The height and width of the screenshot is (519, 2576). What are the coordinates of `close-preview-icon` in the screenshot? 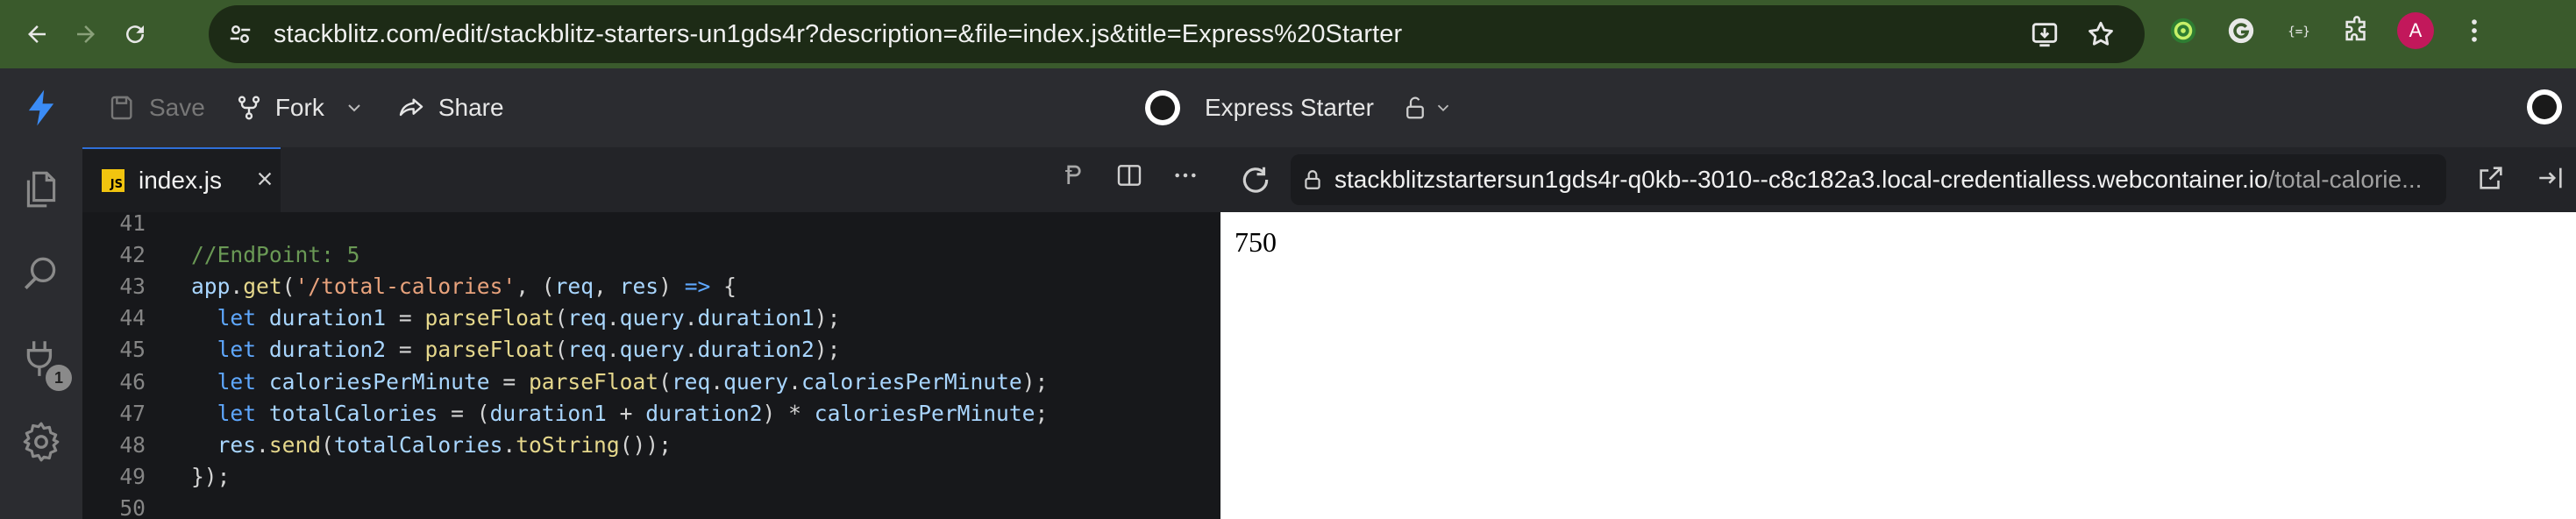 It's located at (2550, 180).